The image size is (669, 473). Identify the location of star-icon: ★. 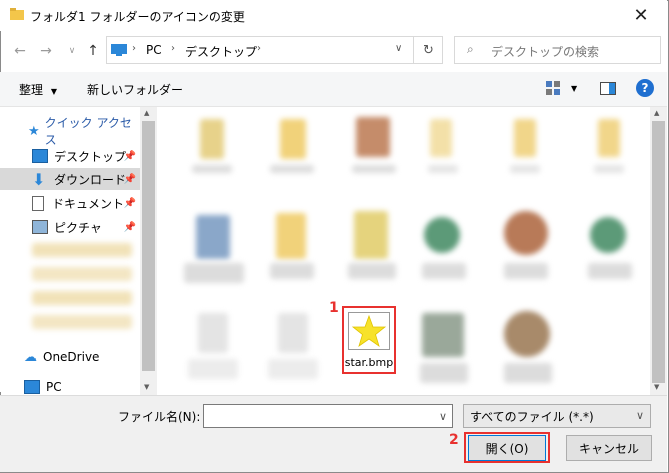
(34, 131).